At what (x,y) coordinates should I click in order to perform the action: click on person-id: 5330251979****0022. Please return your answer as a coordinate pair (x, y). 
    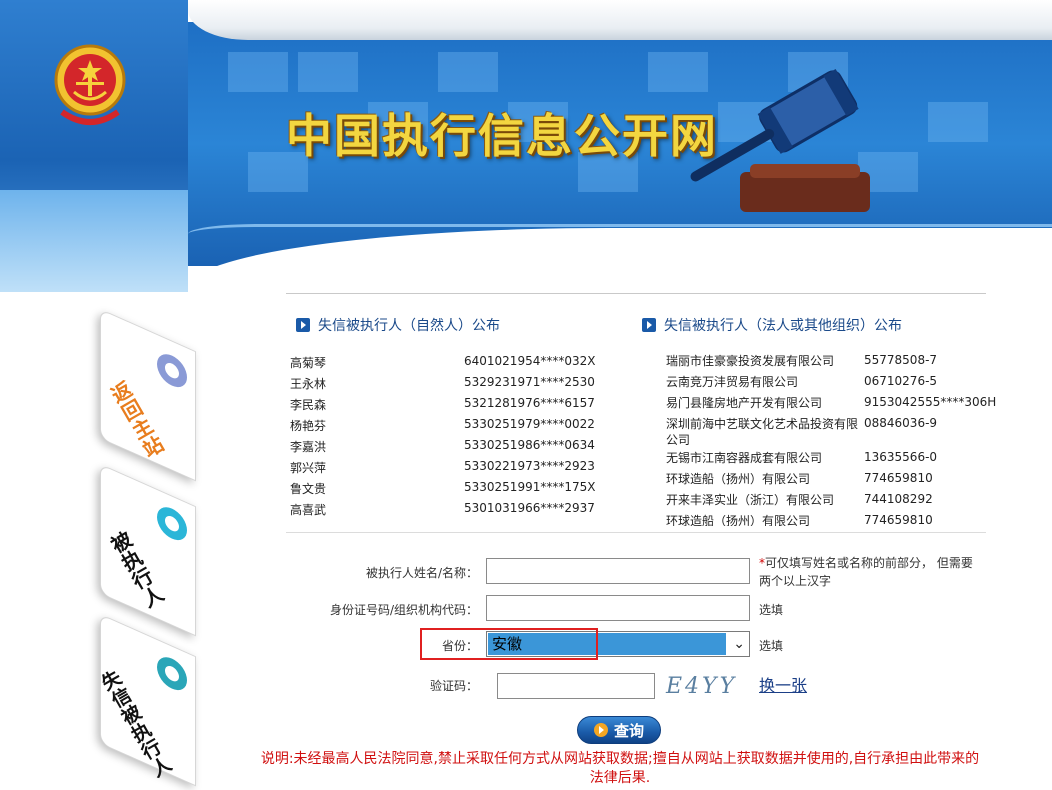
    Looking at the image, I should click on (529, 424).